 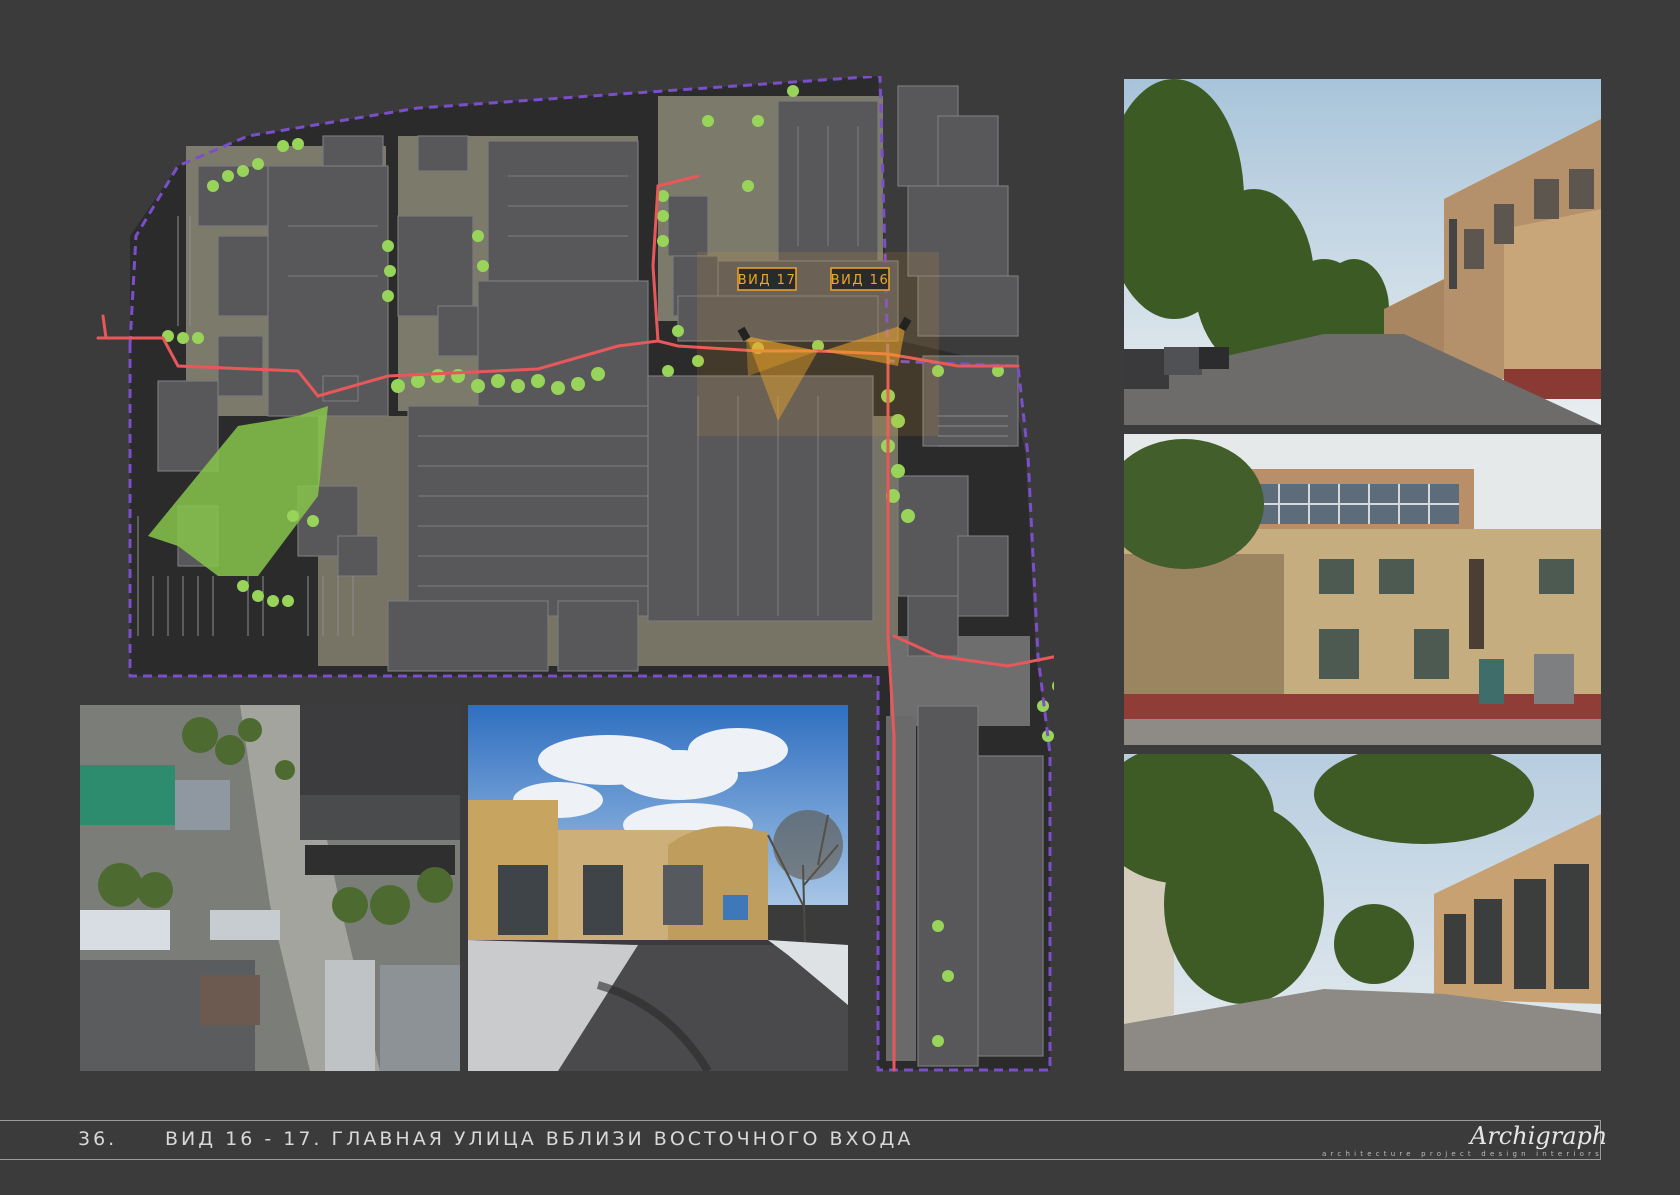 I want to click on logo-tagline: architecture project design interiors, so click(x=1463, y=1154).